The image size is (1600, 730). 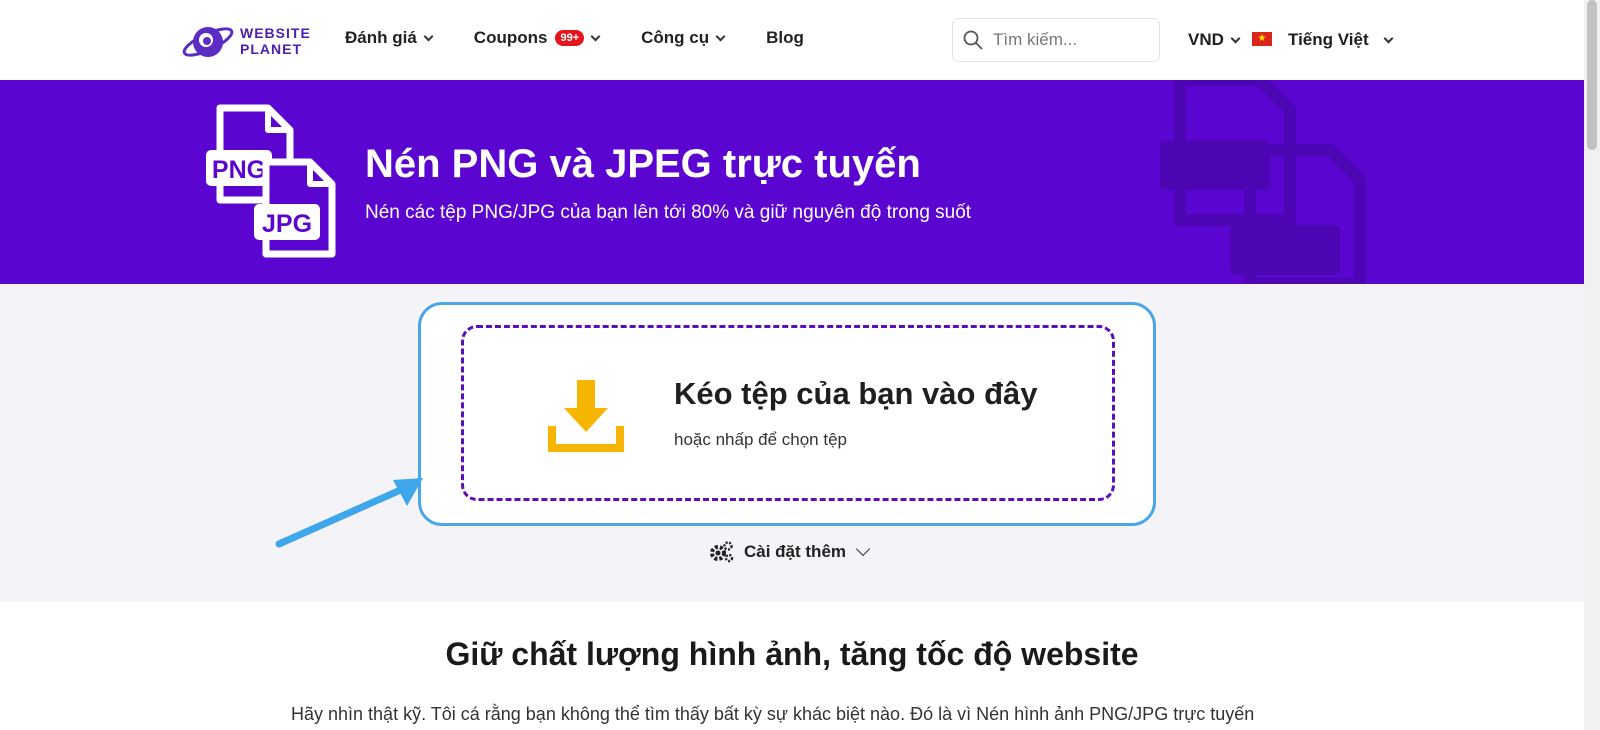 I want to click on nav-coupons-label: Coupons, so click(x=510, y=37).